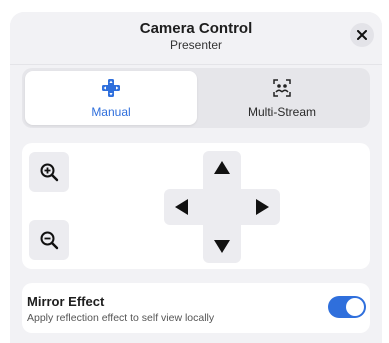 The height and width of the screenshot is (343, 389). I want to click on zoom-in-icon, so click(49, 172).